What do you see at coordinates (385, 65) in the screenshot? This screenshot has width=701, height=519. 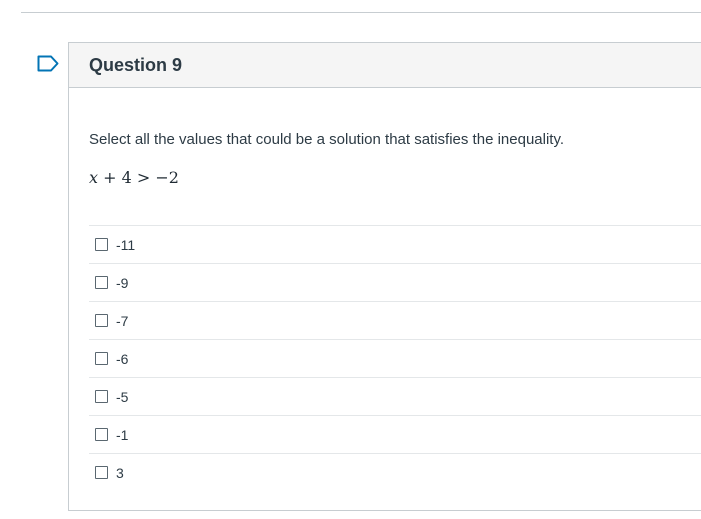 I see `question-header: Question 9` at bounding box center [385, 65].